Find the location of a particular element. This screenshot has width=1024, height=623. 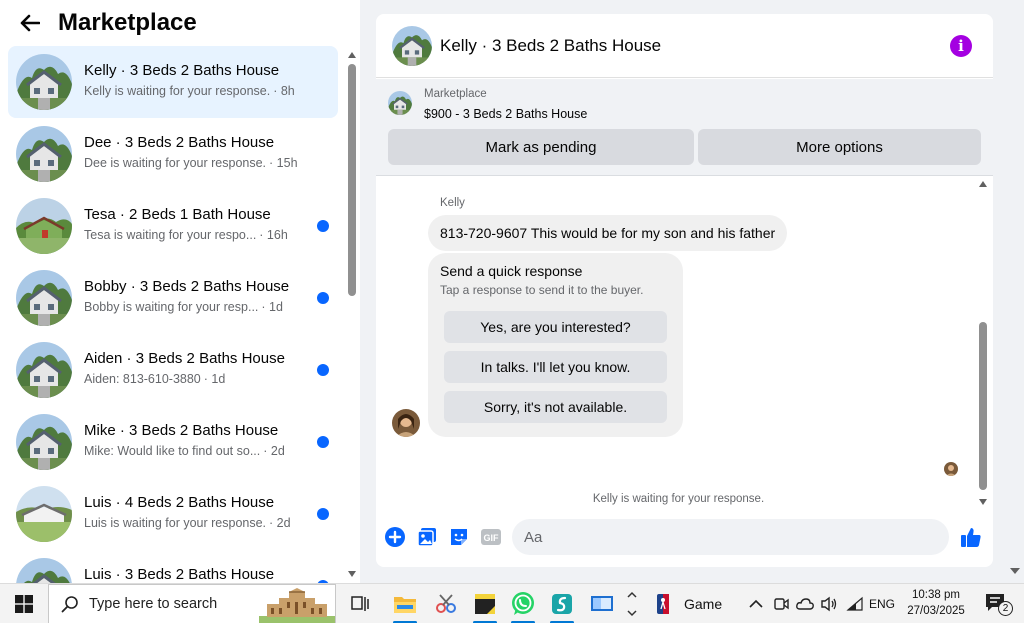

taskbar-scroll-icon is located at coordinates (632, 603).